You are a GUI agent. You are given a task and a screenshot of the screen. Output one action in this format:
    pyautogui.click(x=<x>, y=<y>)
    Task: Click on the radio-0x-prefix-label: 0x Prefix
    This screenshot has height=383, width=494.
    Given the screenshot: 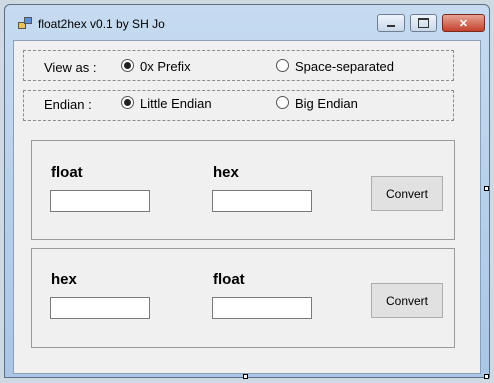 What is the action you would take?
    pyautogui.click(x=165, y=66)
    